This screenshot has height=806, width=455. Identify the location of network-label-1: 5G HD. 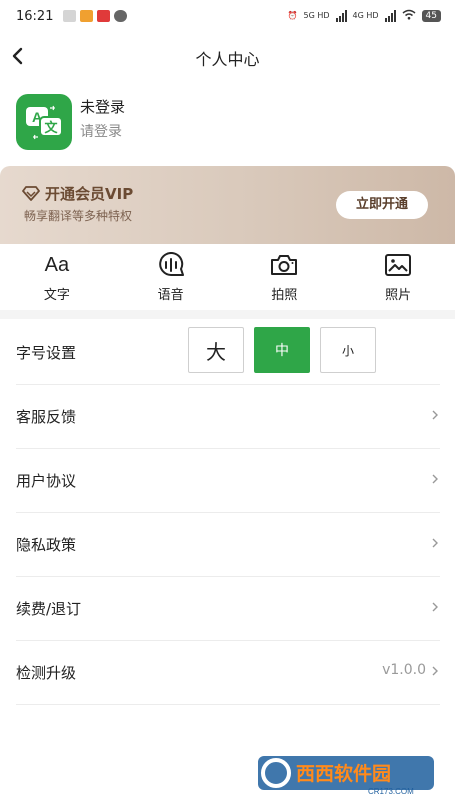
(316, 15).